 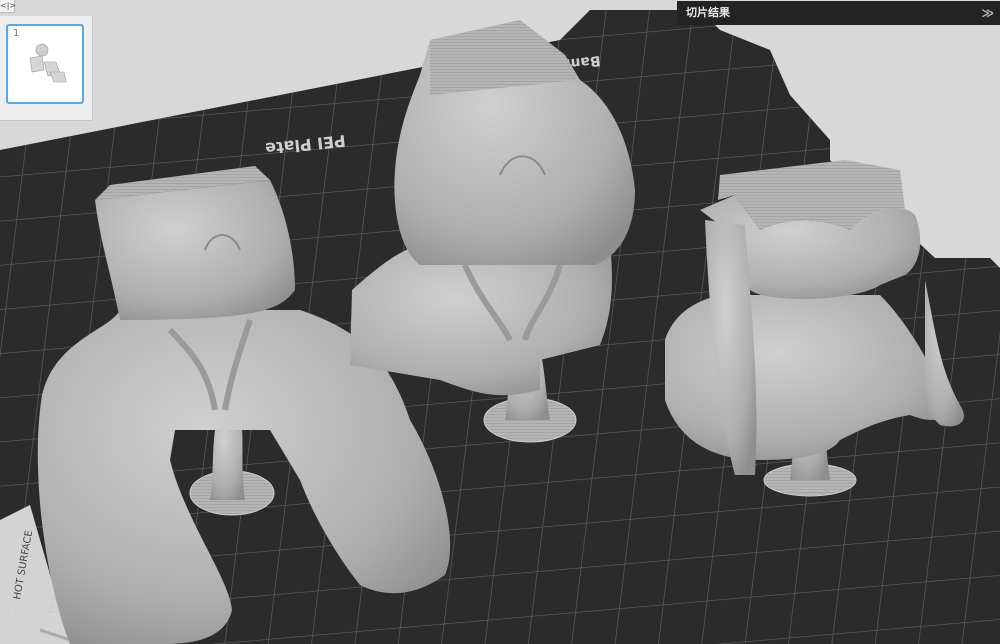 I want to click on chevron-double-down-icon: ≫, so click(x=987, y=13).